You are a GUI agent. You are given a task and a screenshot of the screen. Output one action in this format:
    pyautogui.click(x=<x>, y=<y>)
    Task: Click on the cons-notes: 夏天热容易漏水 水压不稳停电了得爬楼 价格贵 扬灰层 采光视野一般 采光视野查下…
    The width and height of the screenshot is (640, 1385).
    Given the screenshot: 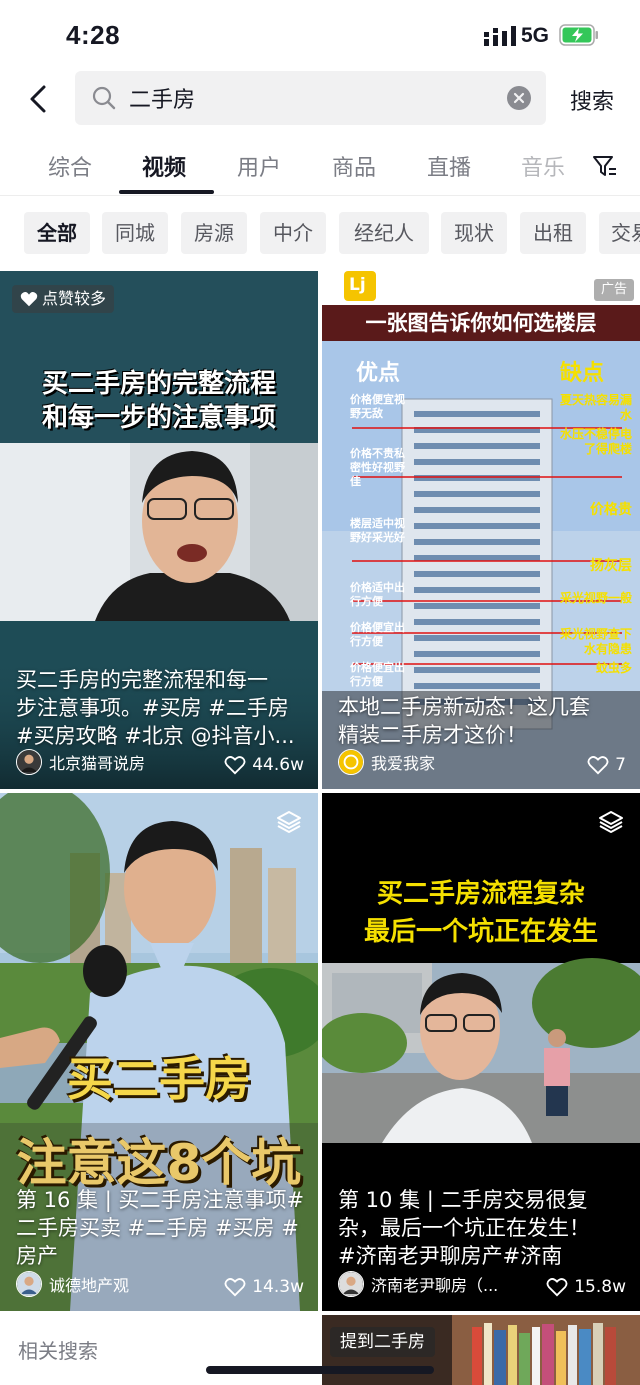 What is the action you would take?
    pyautogui.click(x=596, y=537)
    